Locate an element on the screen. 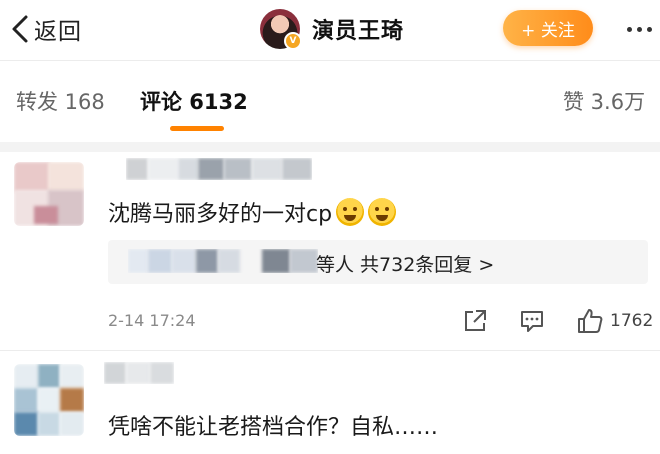 The image size is (660, 454). tab-repost: 转发 168 is located at coordinates (60, 101).